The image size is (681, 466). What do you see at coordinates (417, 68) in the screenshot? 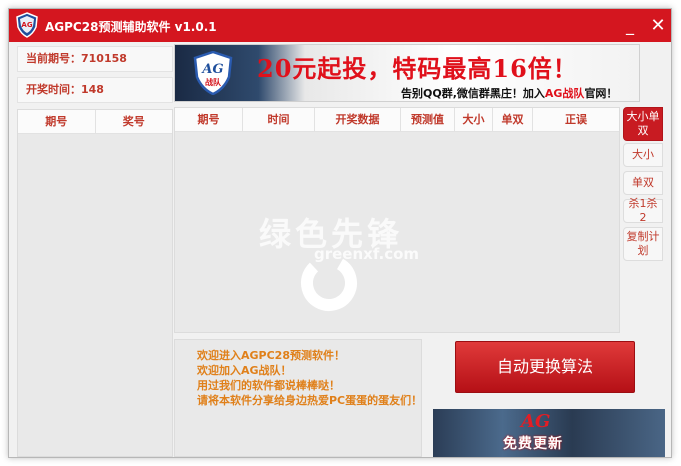
I see `banner-slogan: 20元起投，特码最高16倍！` at bounding box center [417, 68].